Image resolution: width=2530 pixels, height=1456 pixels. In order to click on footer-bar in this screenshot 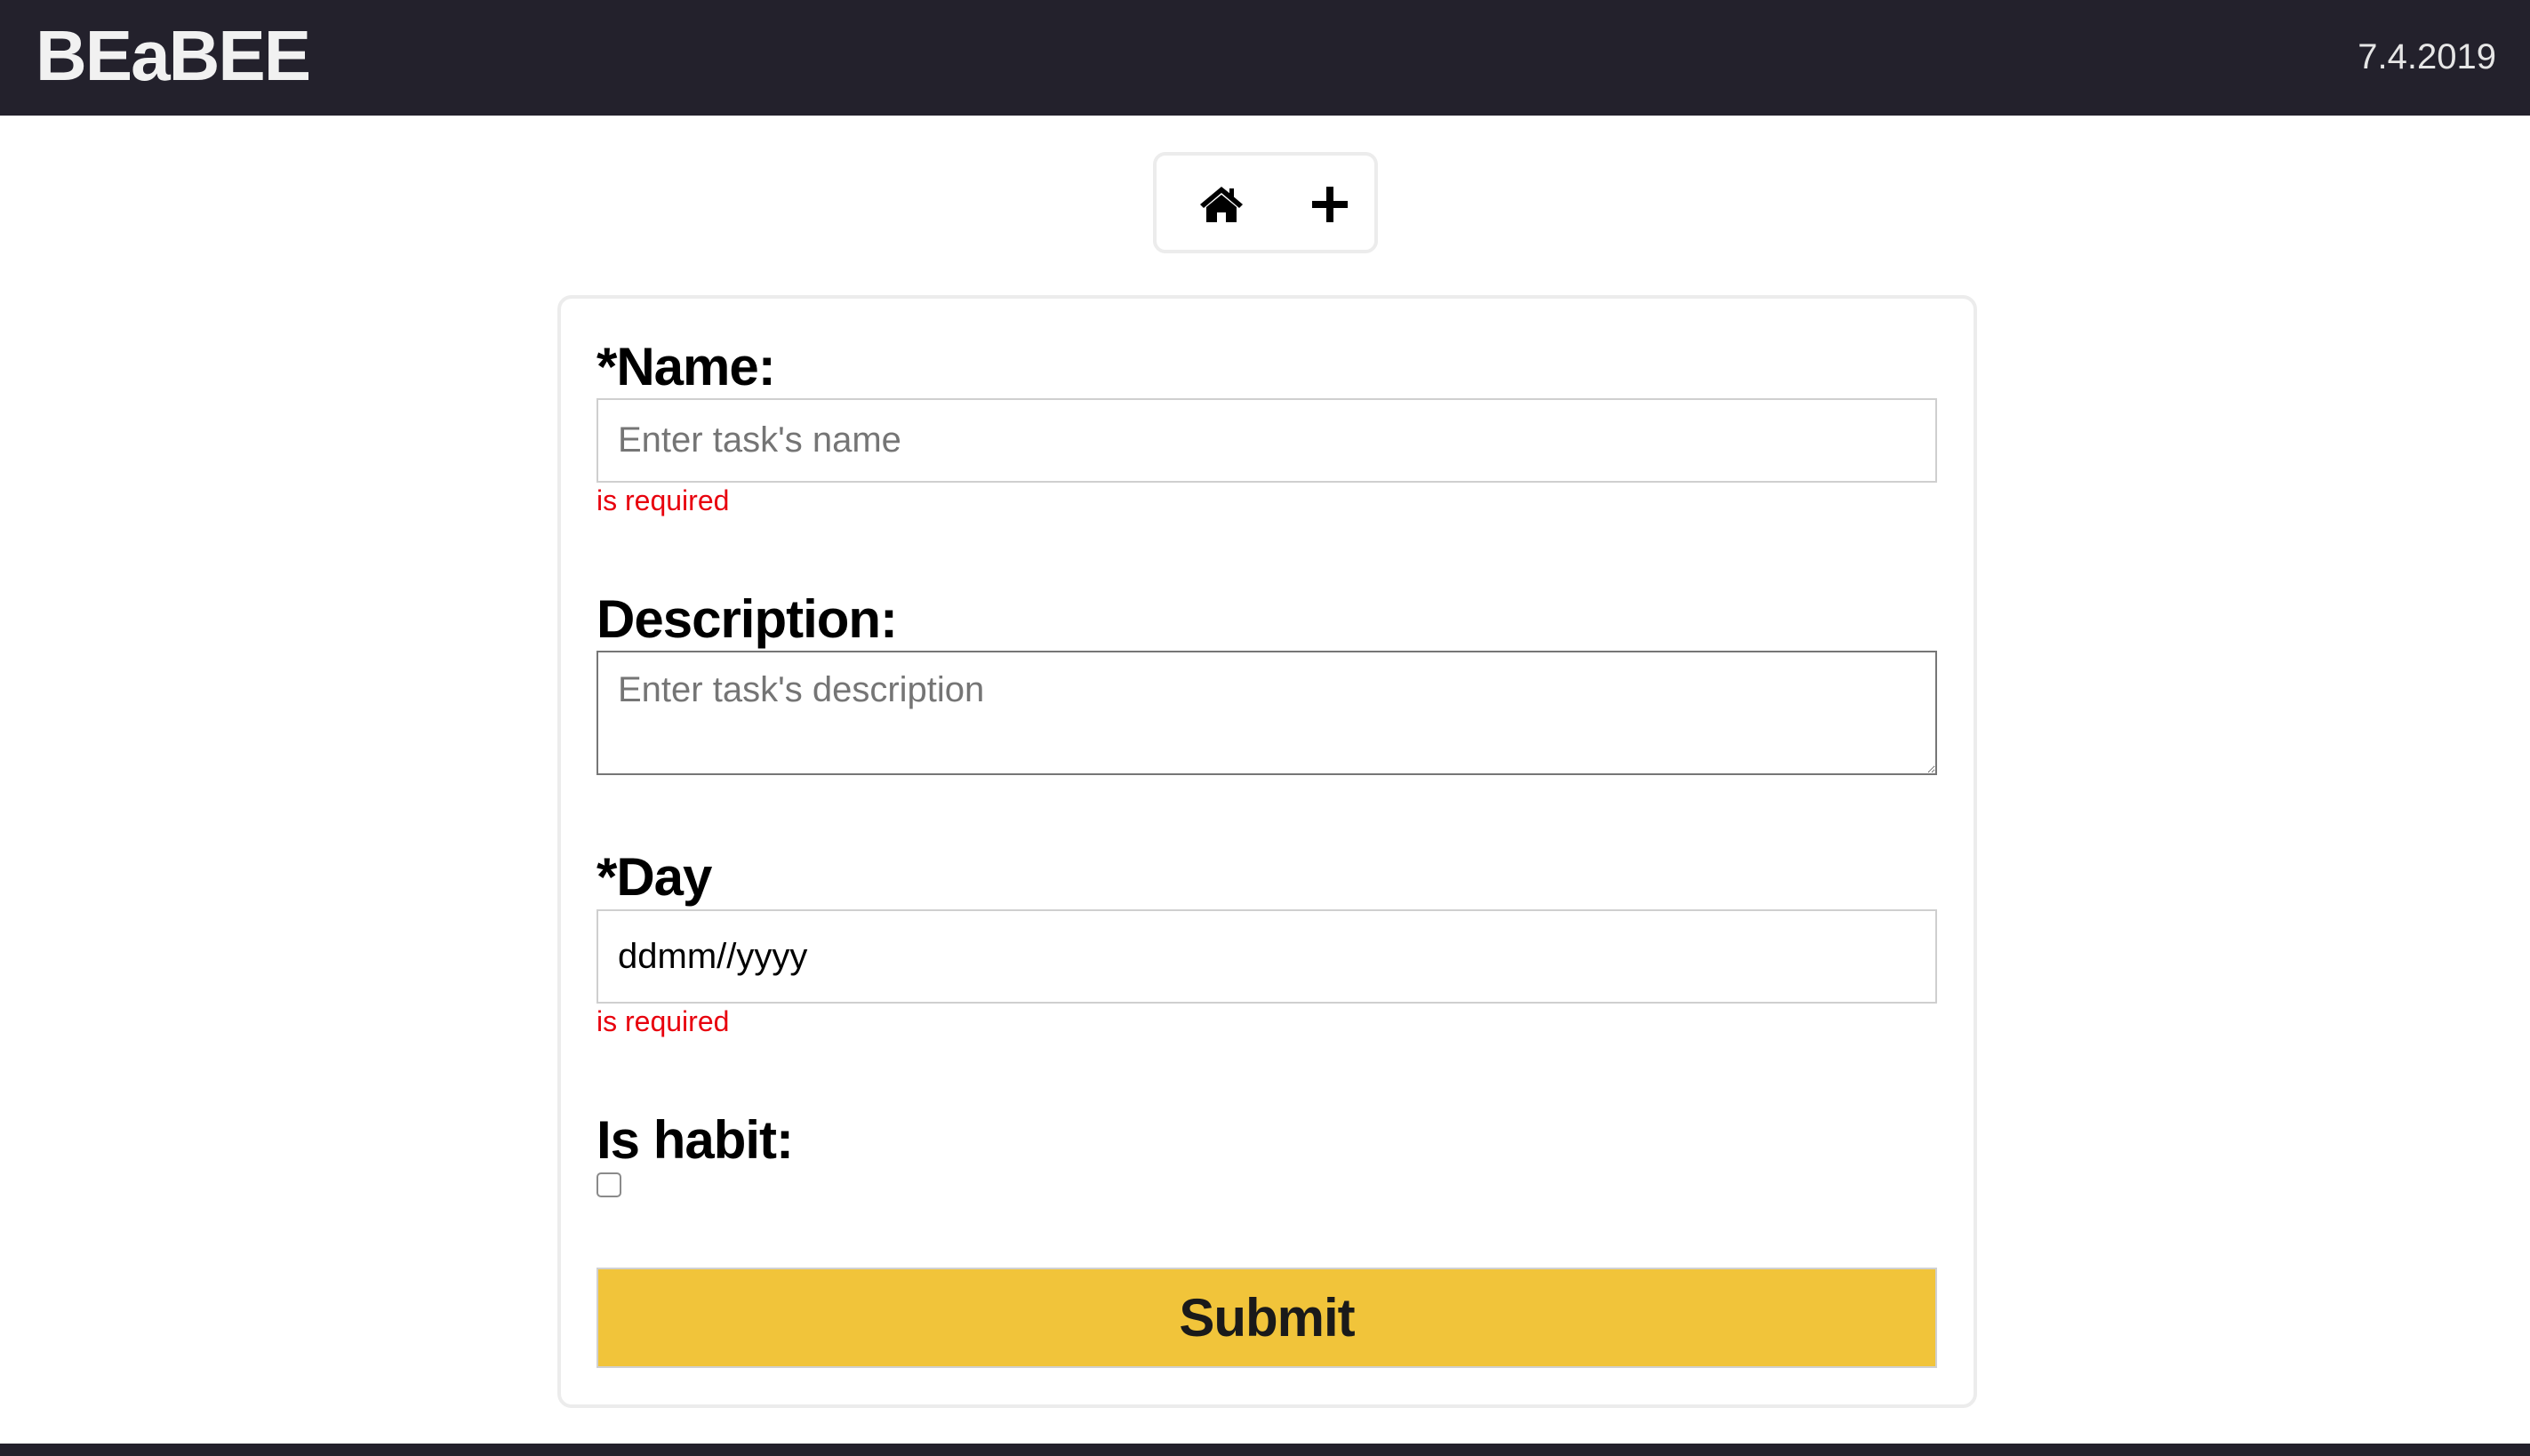, I will do `click(1265, 1450)`.